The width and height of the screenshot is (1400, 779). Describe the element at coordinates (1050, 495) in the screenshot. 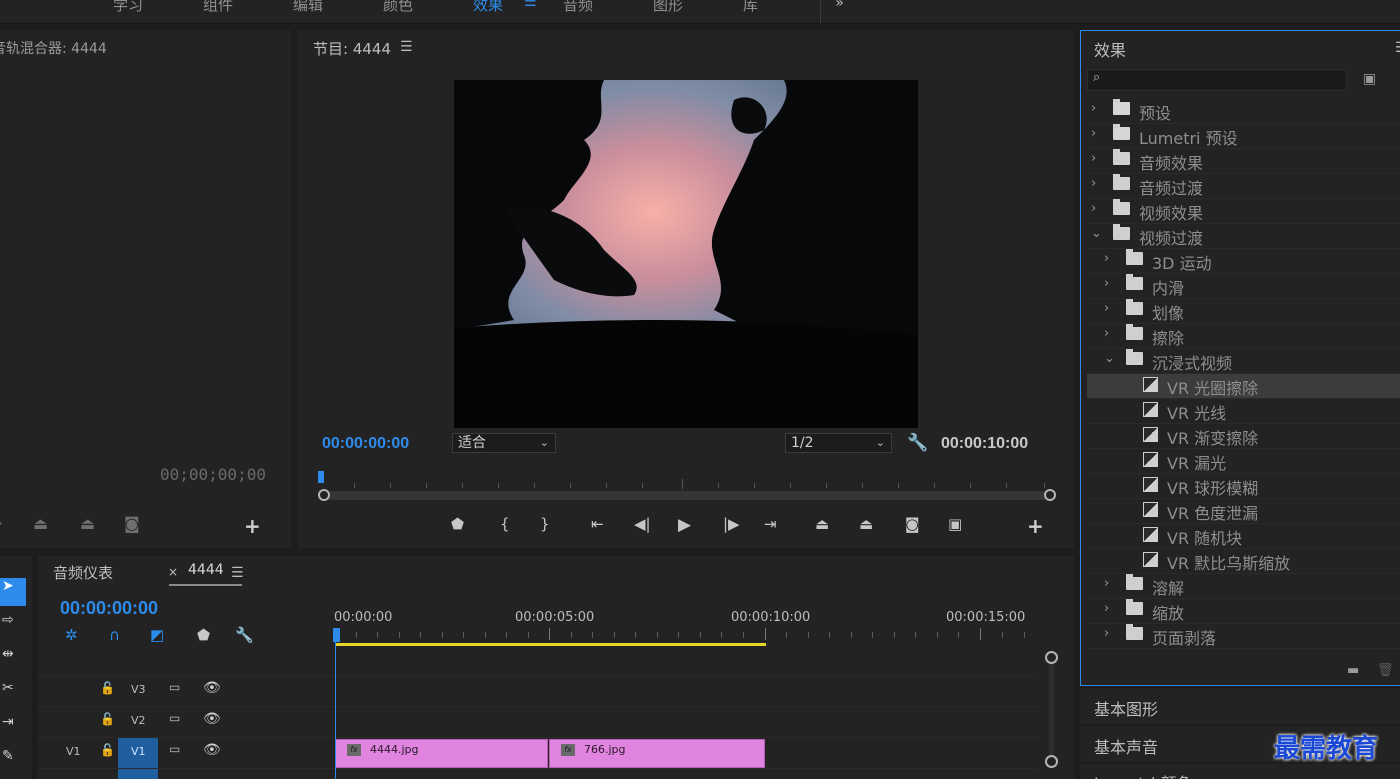

I see `zoom-scrollbar-end-handle` at that location.